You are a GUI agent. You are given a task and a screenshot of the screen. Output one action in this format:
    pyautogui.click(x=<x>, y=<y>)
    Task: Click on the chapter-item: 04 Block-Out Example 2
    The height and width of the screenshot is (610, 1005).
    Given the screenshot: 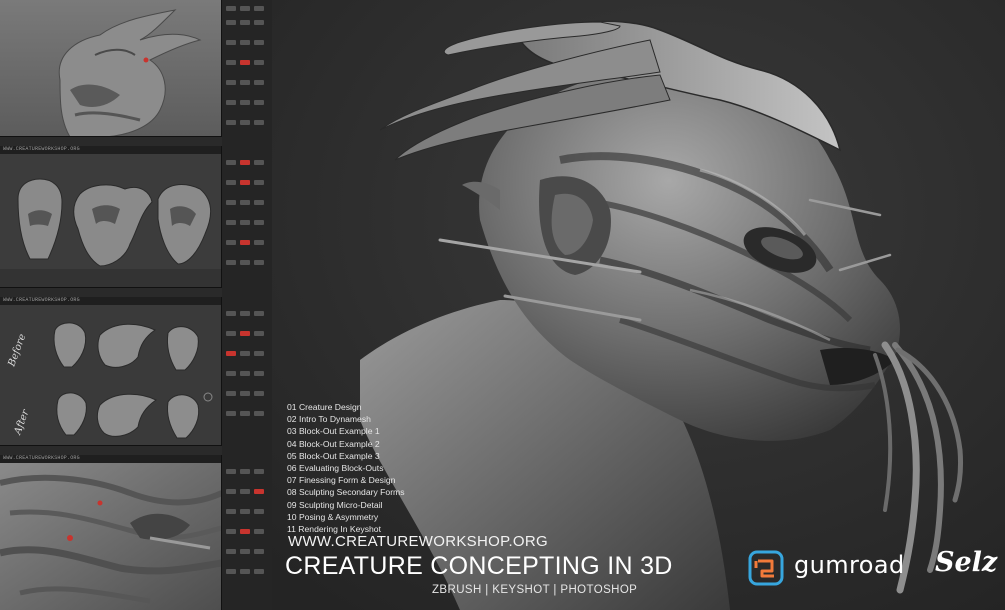 What is the action you would take?
    pyautogui.click(x=333, y=443)
    